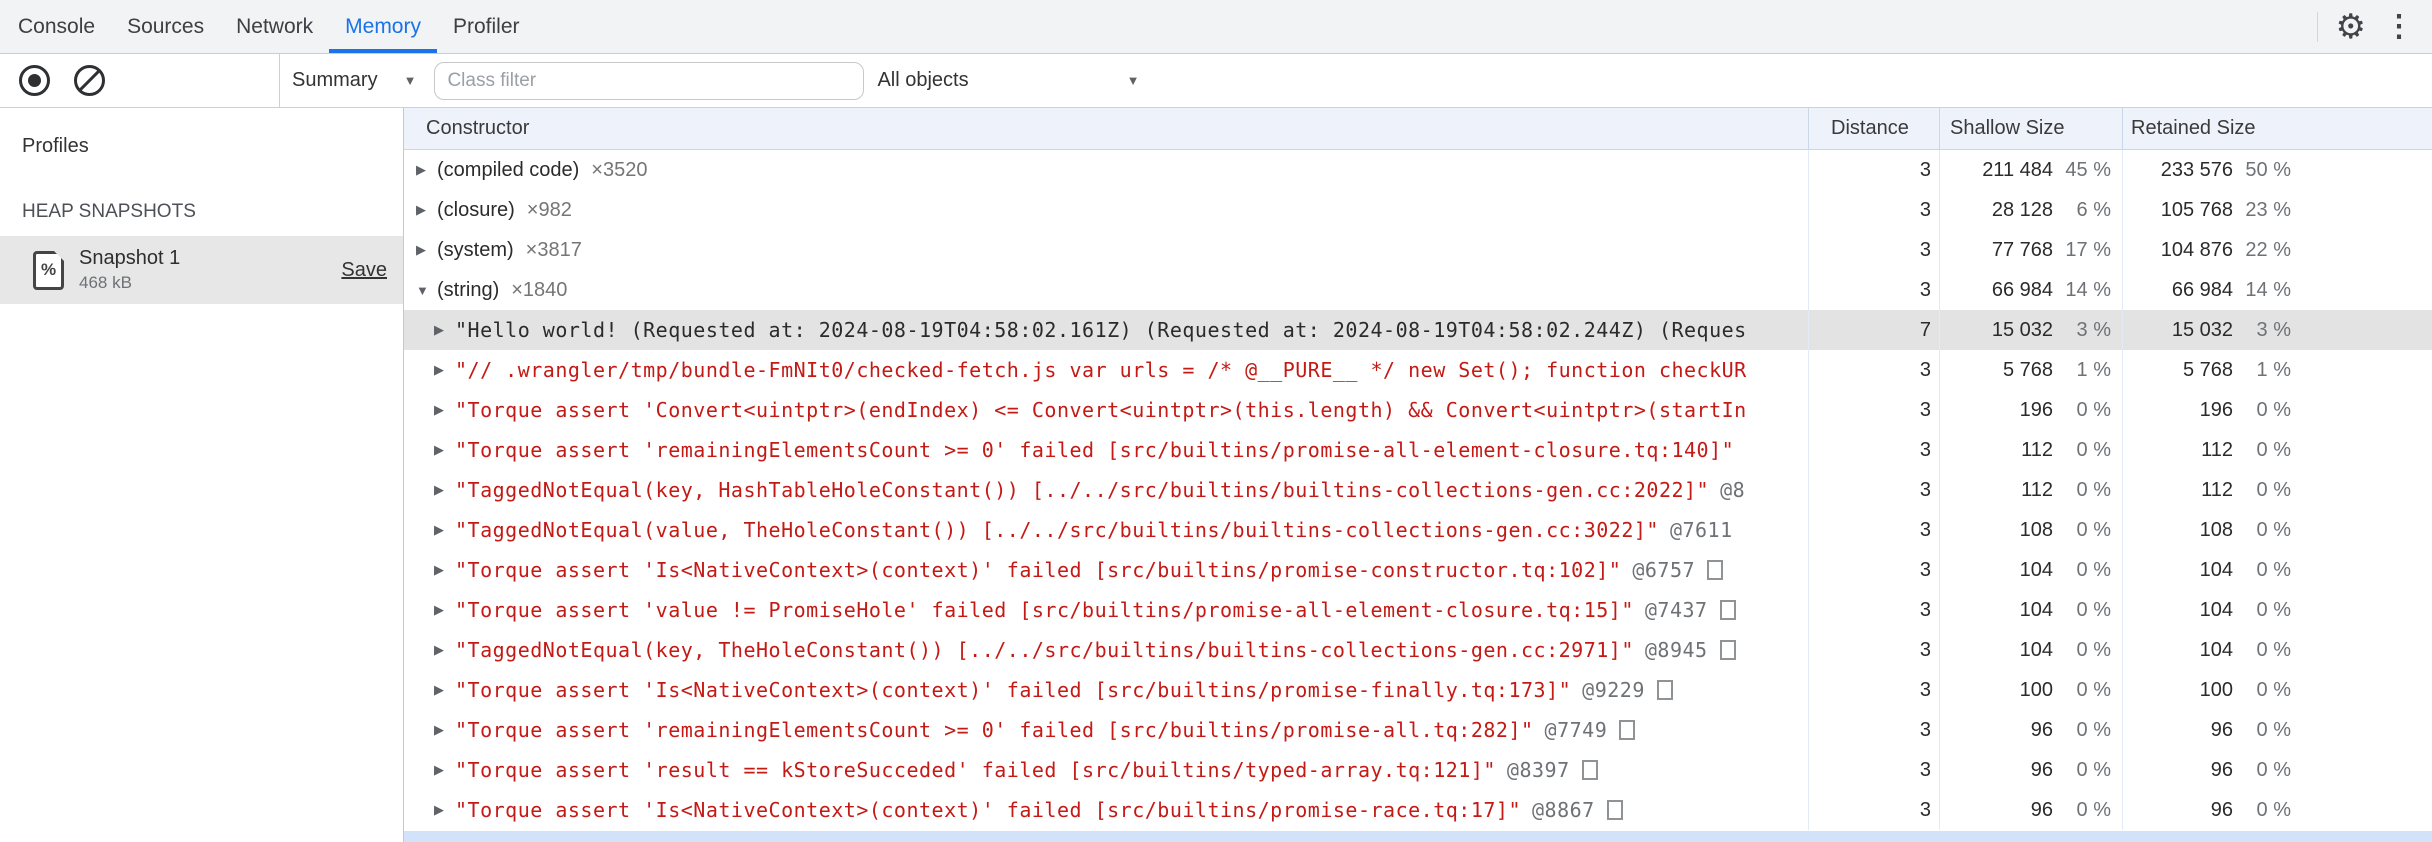 This screenshot has width=2432, height=842. I want to click on constructor-name: (compiled code), so click(508, 169).